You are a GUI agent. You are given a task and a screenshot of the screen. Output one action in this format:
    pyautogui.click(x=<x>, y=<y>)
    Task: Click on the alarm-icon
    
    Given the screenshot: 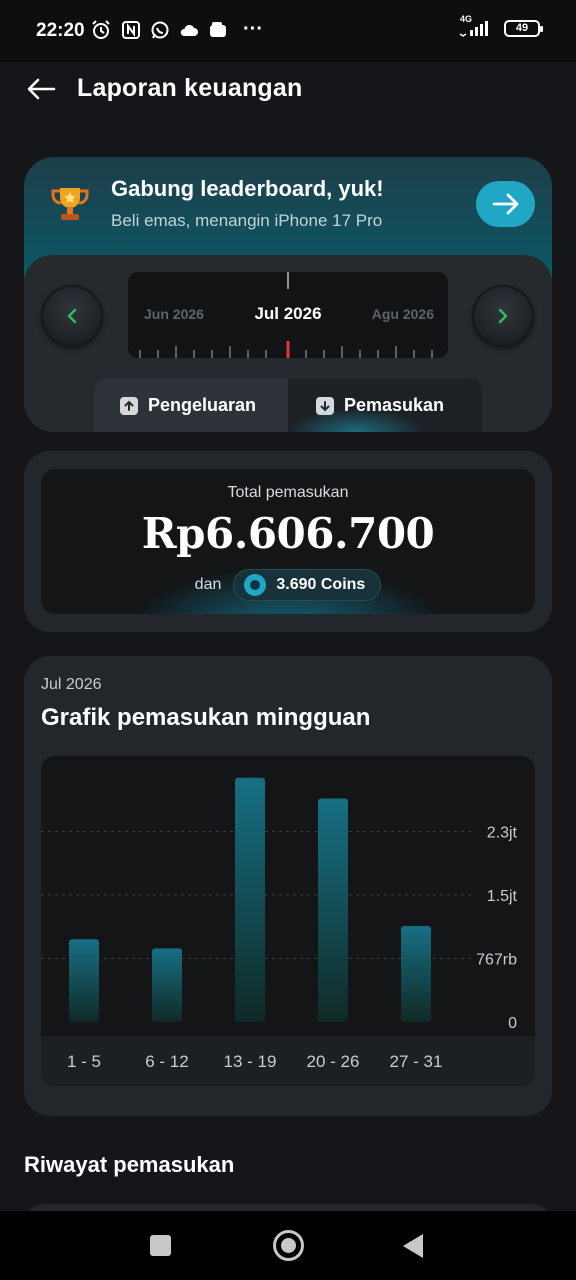 What is the action you would take?
    pyautogui.click(x=101, y=29)
    